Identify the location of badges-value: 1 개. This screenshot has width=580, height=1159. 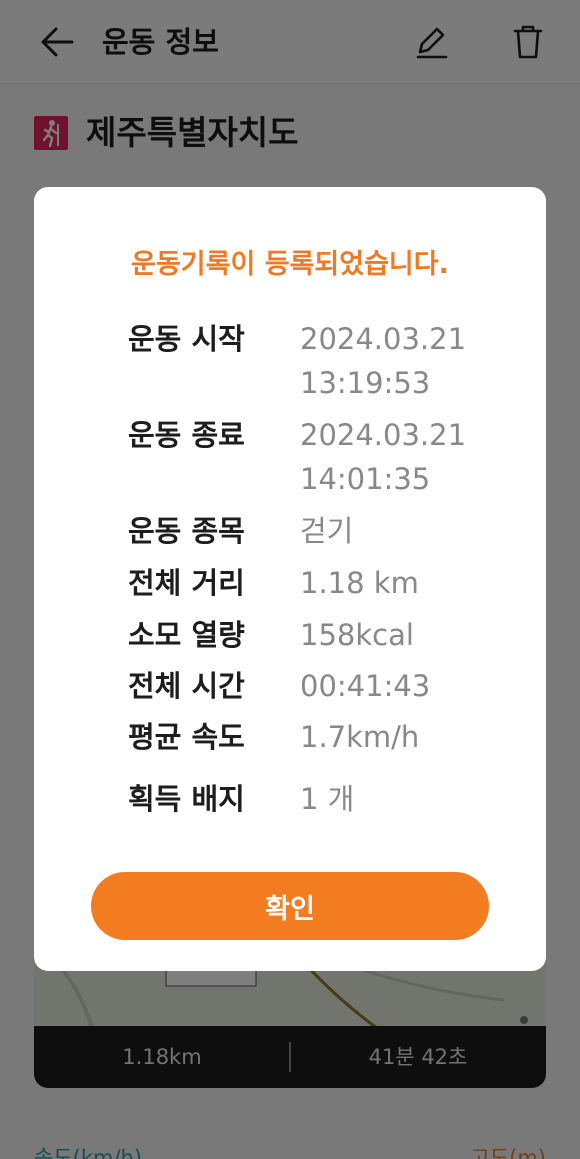
(327, 799).